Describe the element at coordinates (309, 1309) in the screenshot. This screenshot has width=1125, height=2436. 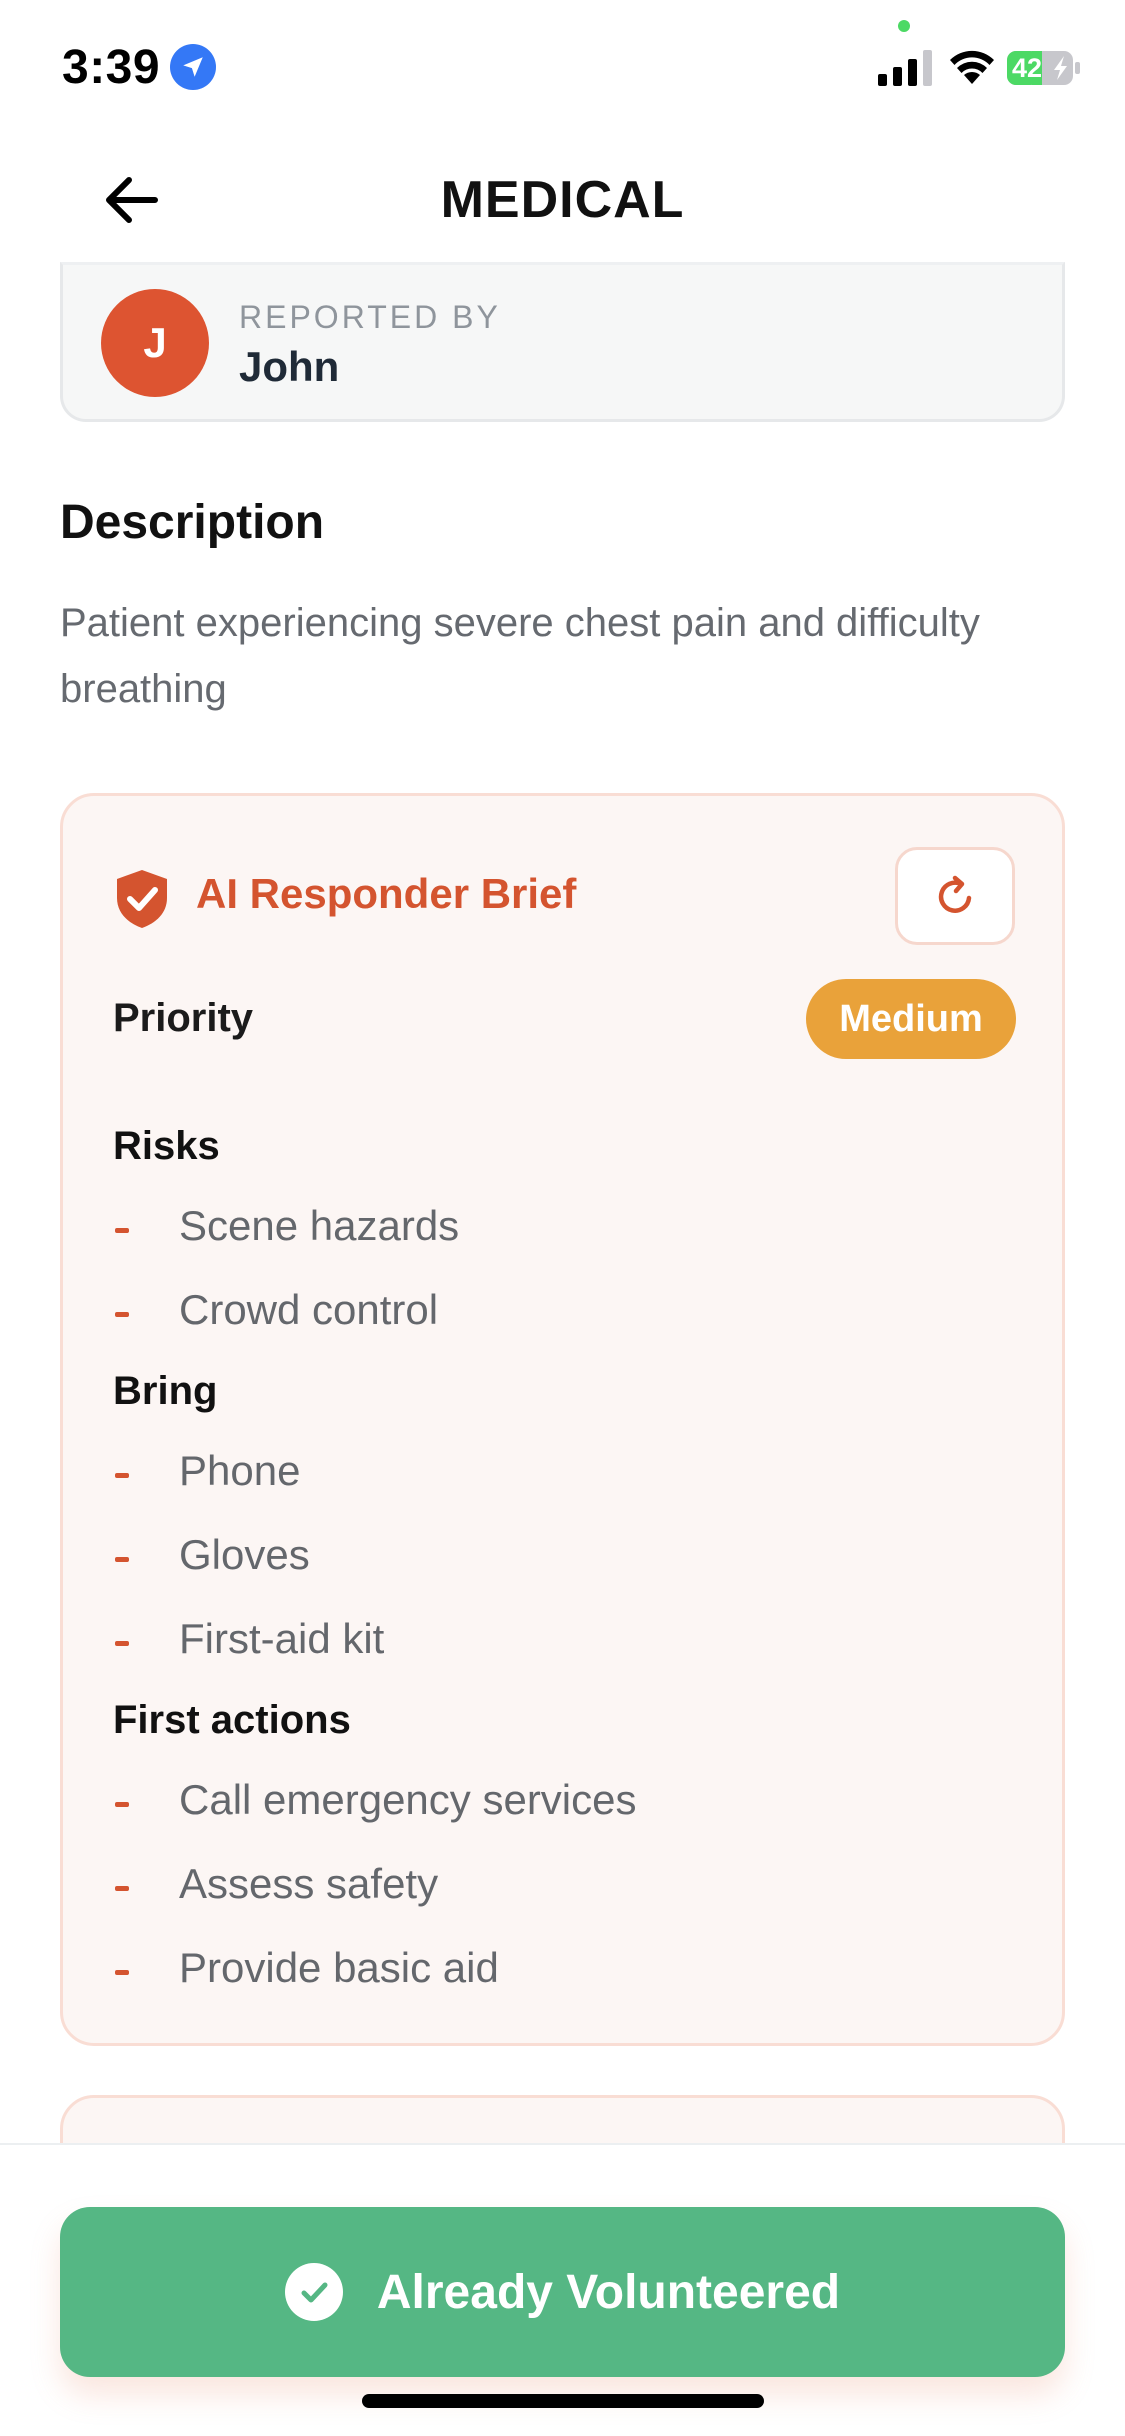
I see `list-item-text: Crowd control` at that location.